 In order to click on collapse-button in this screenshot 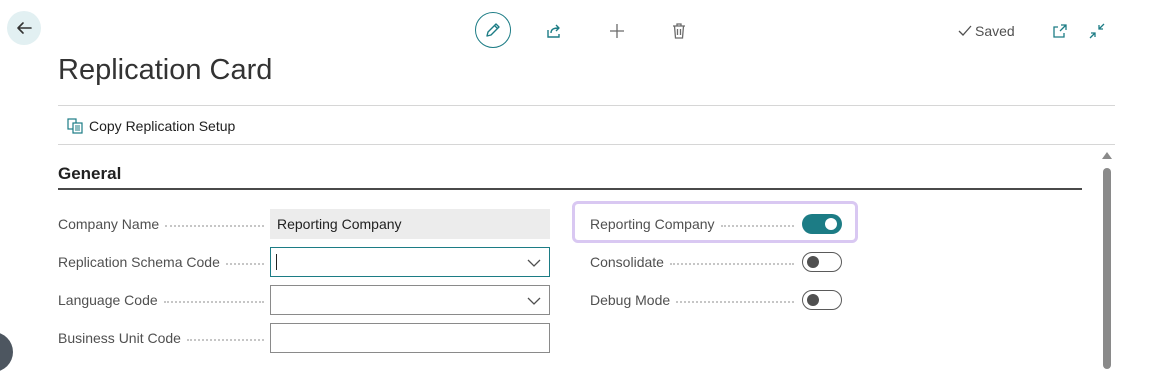, I will do `click(1097, 31)`.